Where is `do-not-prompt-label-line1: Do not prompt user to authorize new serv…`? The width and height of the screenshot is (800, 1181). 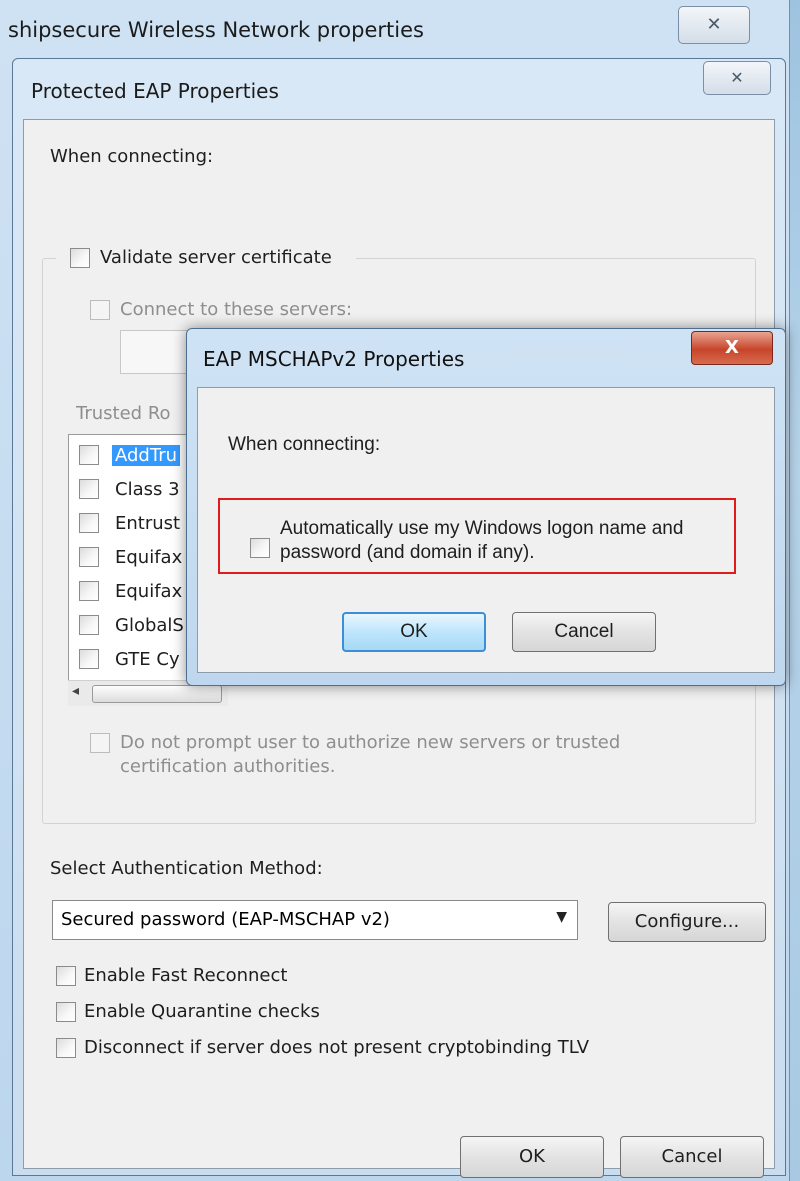 do-not-prompt-label-line1: Do not prompt user to authorize new serv… is located at coordinates (370, 742).